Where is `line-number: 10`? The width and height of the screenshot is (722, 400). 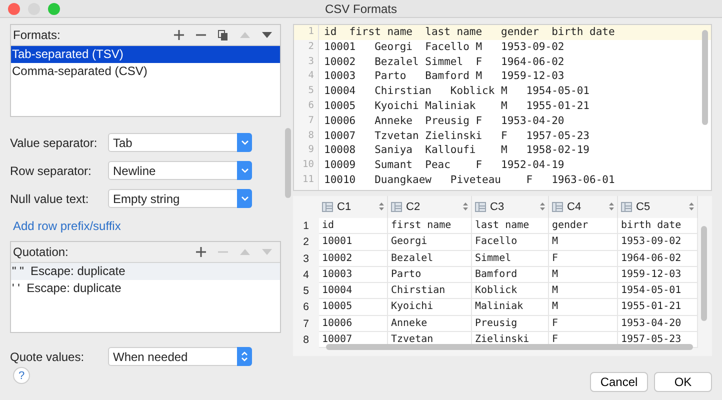 line-number: 10 is located at coordinates (308, 165).